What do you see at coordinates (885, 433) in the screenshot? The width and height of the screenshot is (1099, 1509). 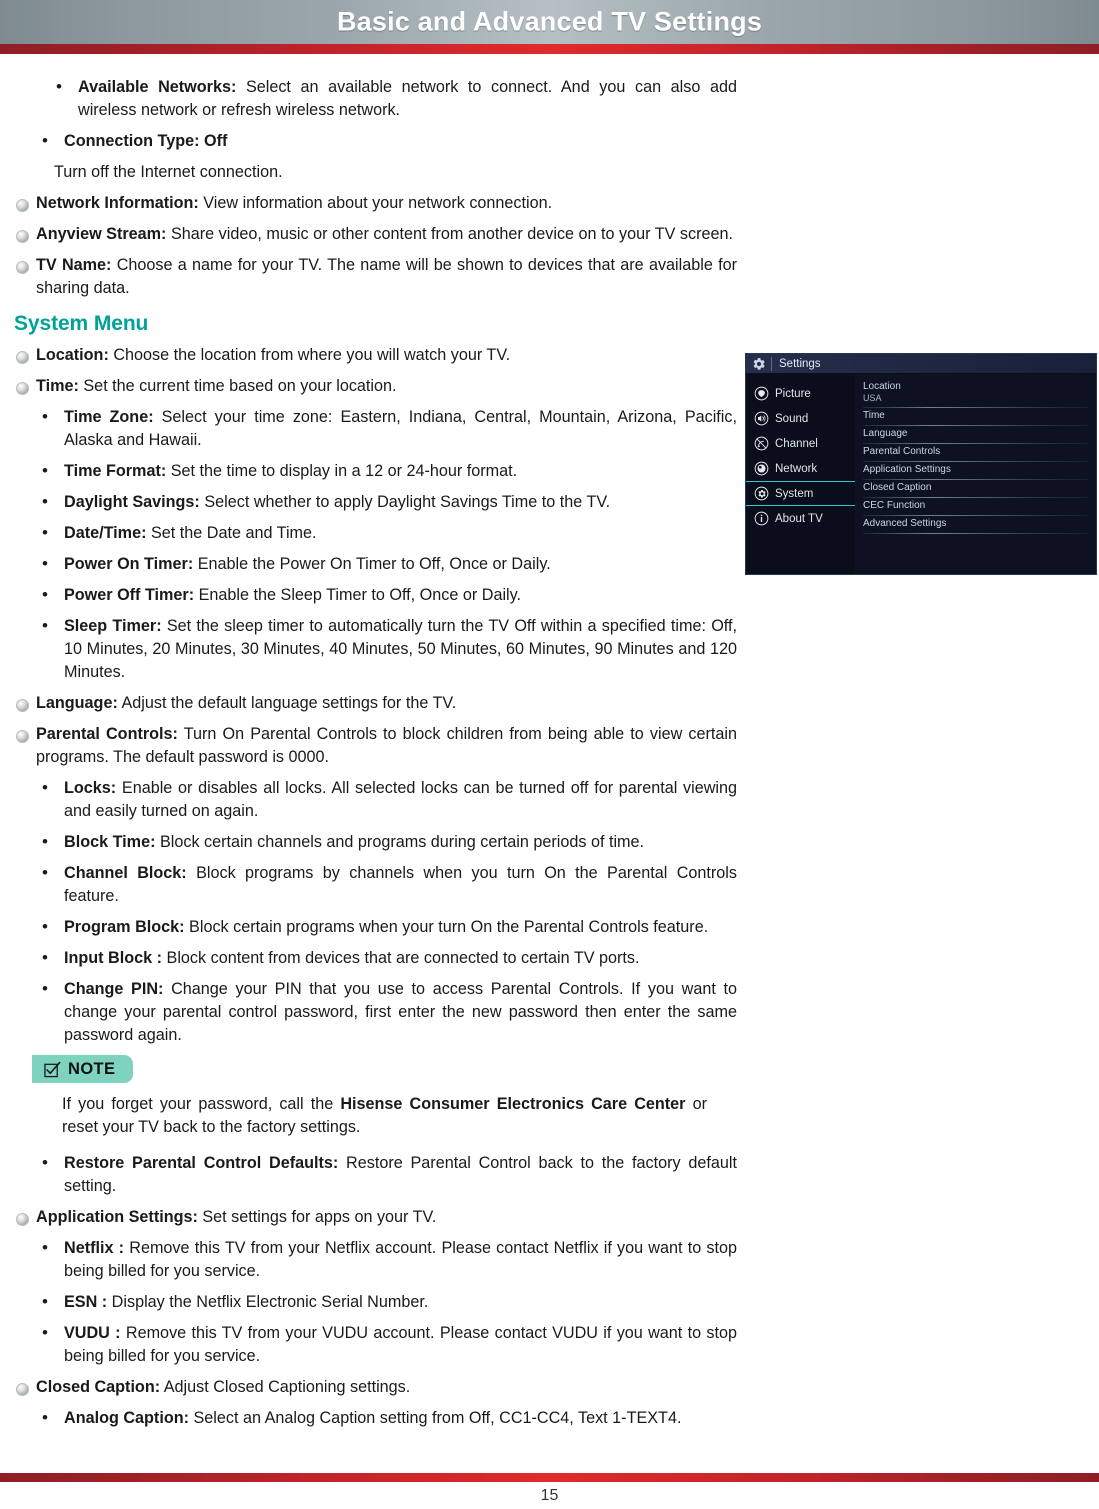 I see `settings-row-label: Language` at bounding box center [885, 433].